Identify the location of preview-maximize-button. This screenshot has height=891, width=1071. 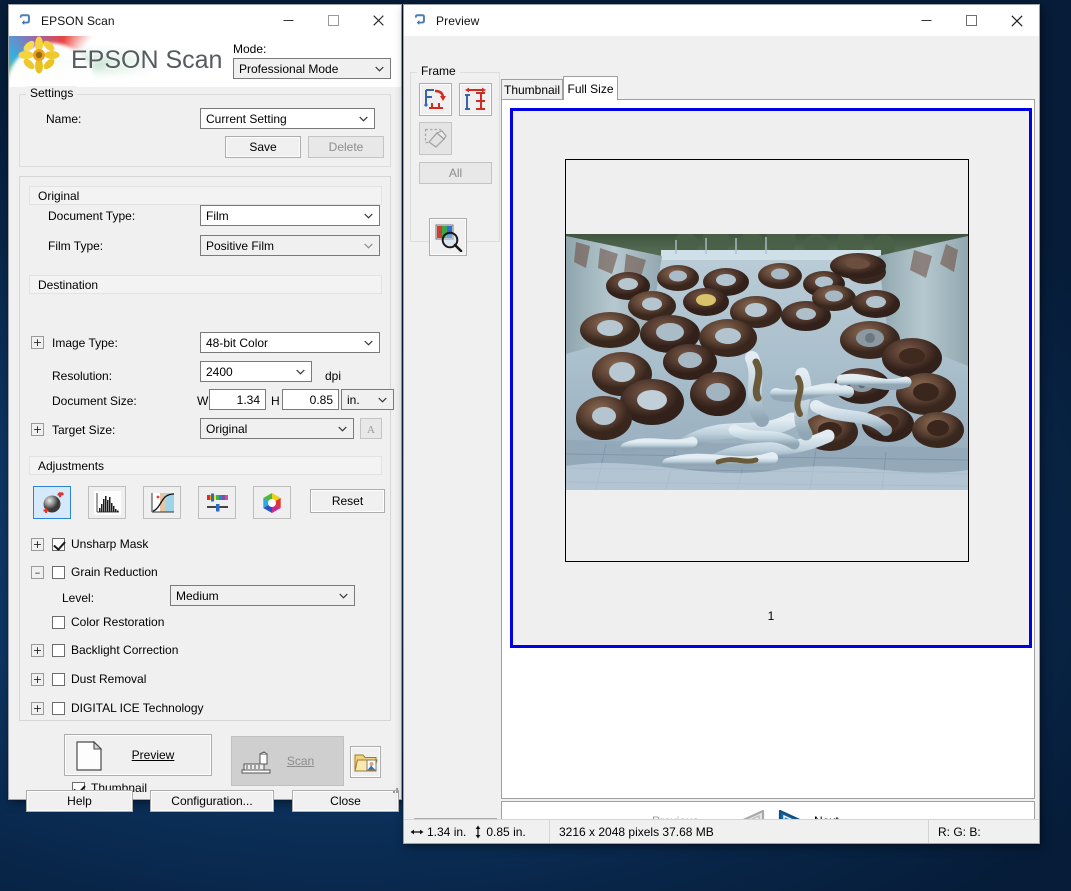
(971, 20).